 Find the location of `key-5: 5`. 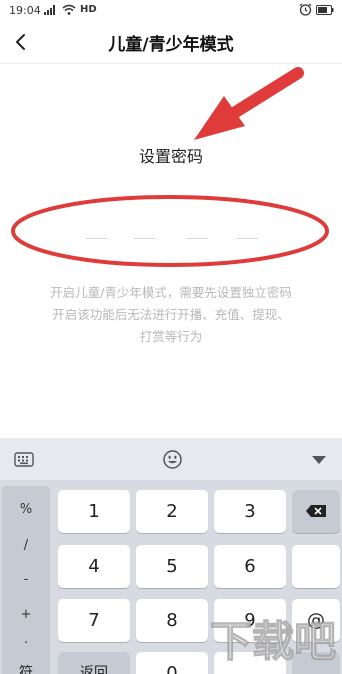

key-5: 5 is located at coordinates (172, 566).